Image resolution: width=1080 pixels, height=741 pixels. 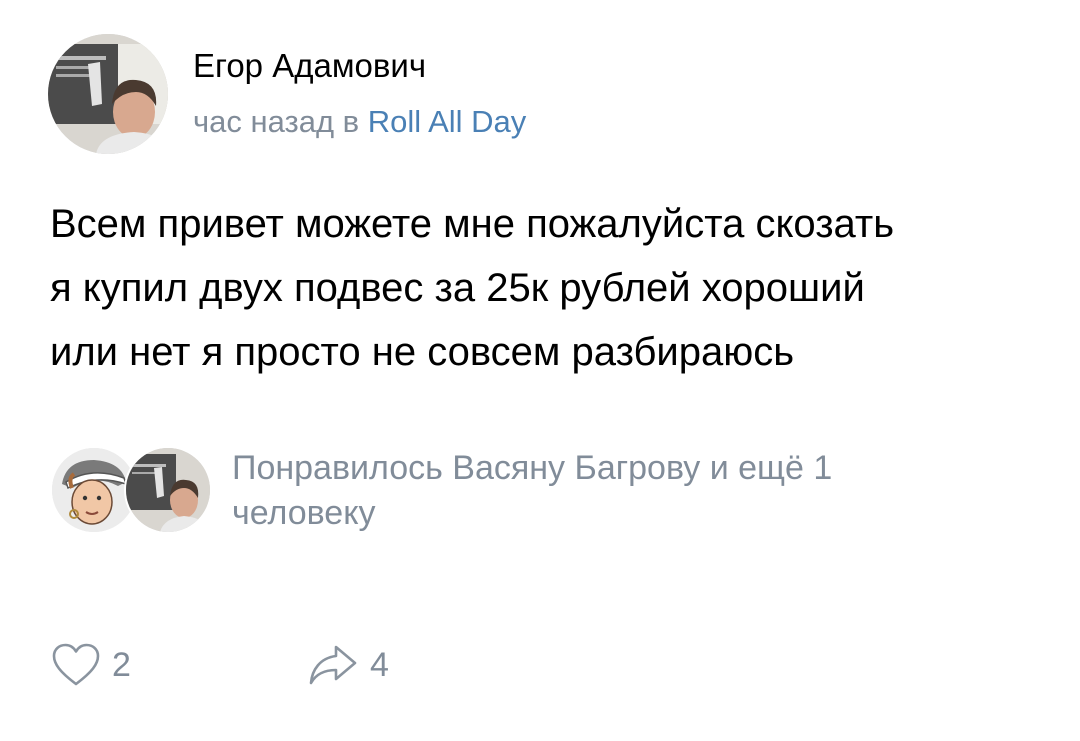 I want to click on share-count: 4, so click(x=379, y=665).